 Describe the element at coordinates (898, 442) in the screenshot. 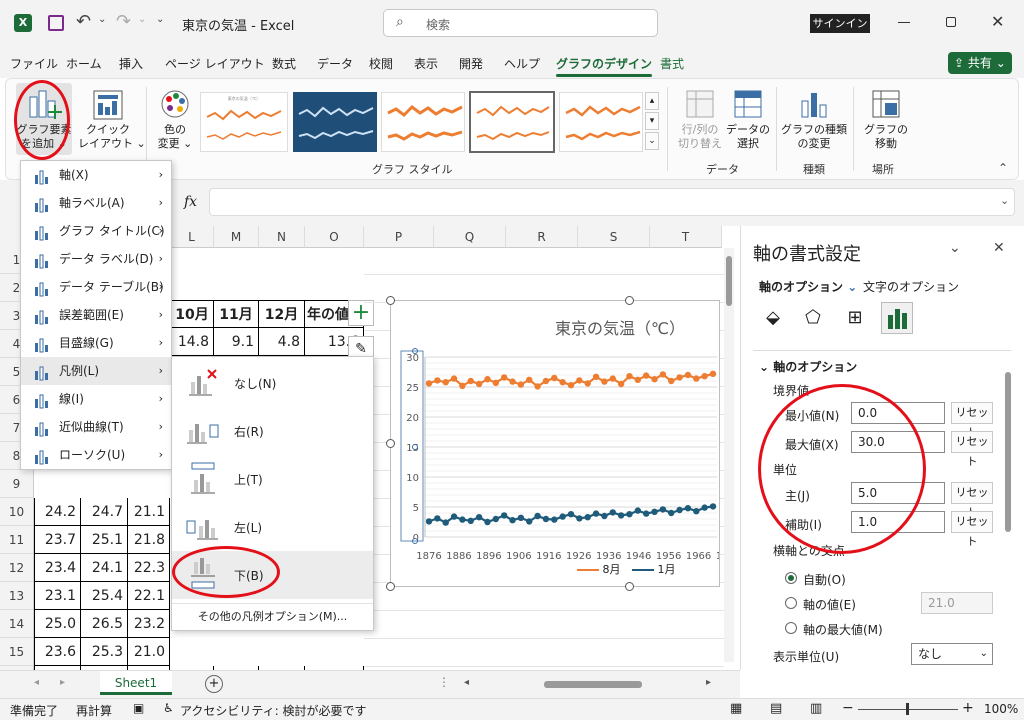

I see `max-value-input: 30.0` at that location.